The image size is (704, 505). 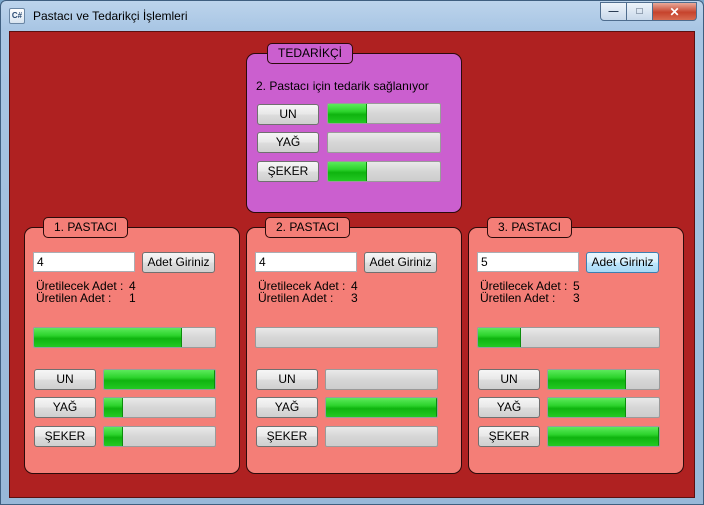 What do you see at coordinates (381, 379) in the screenshot?
I see `baker-2-un-progress` at bounding box center [381, 379].